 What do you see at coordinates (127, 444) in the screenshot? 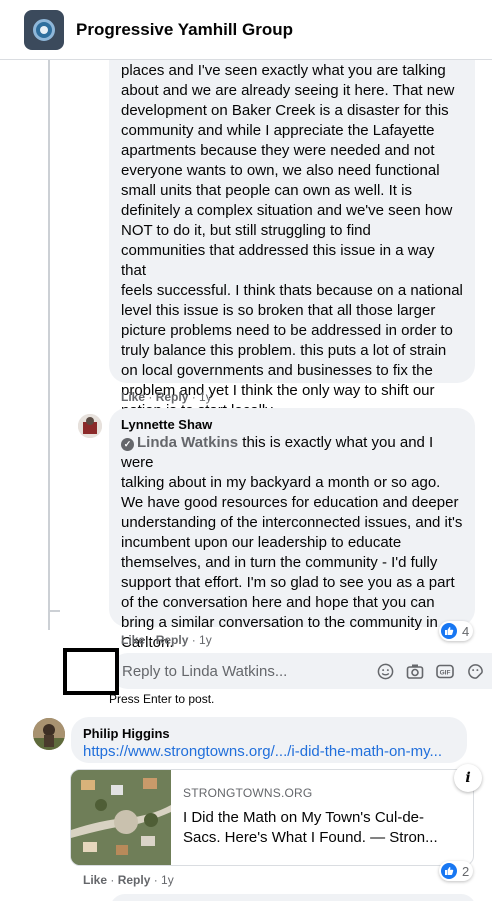
I see `verified-icon: ✓` at bounding box center [127, 444].